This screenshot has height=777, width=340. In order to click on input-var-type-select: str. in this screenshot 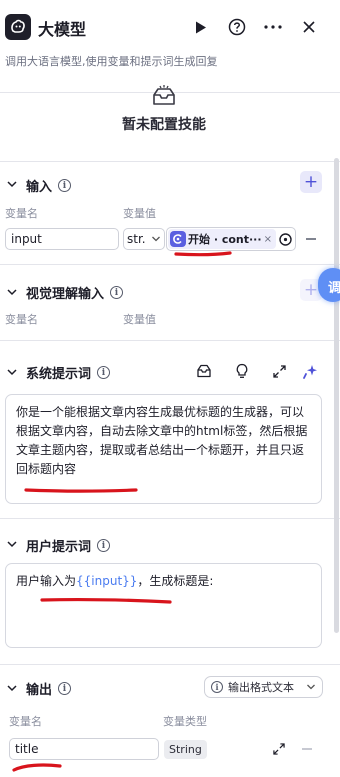, I will do `click(144, 239)`.